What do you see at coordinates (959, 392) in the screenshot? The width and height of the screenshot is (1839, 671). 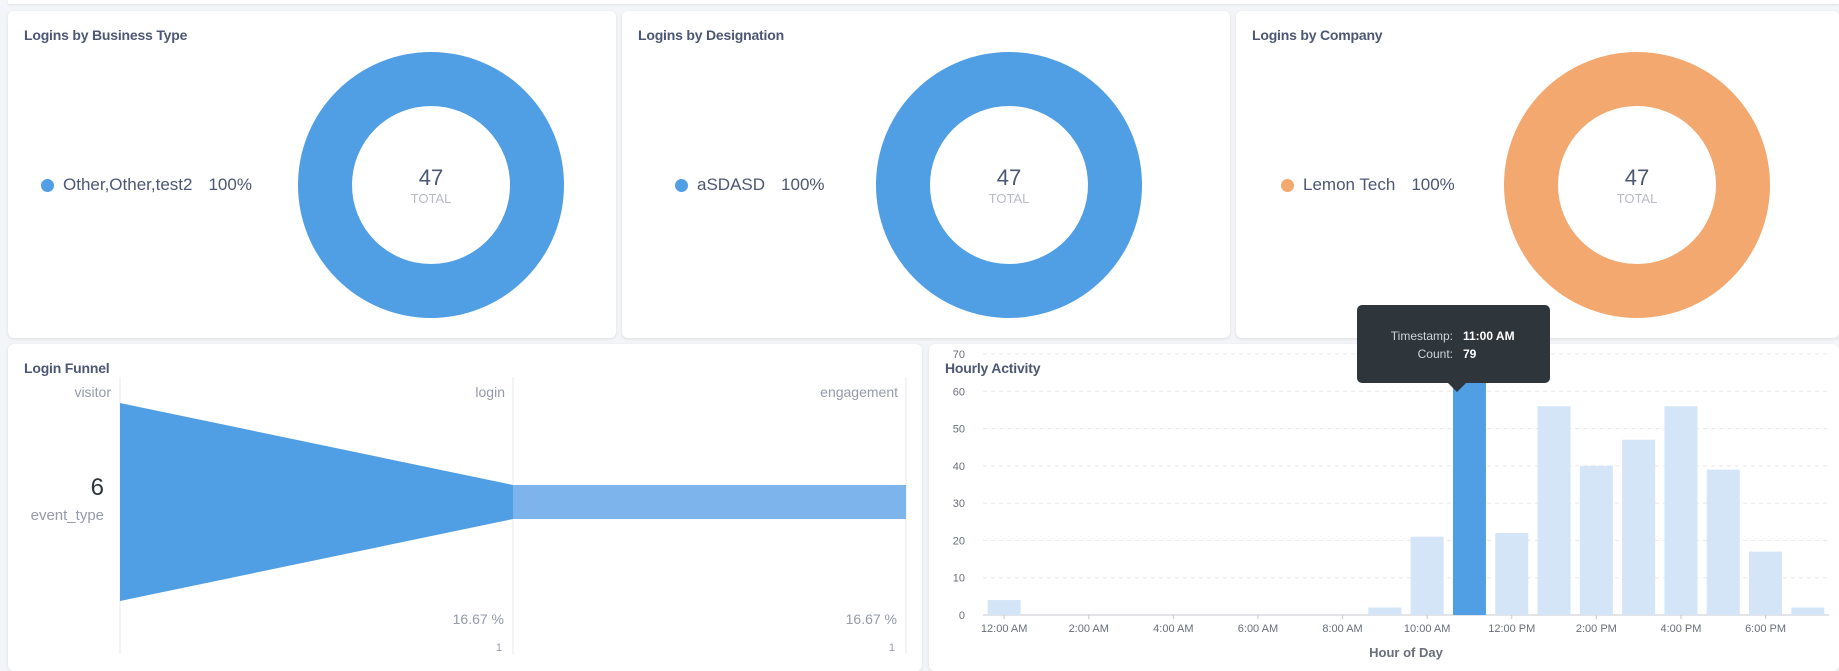 I see `y-tick-label: 60` at bounding box center [959, 392].